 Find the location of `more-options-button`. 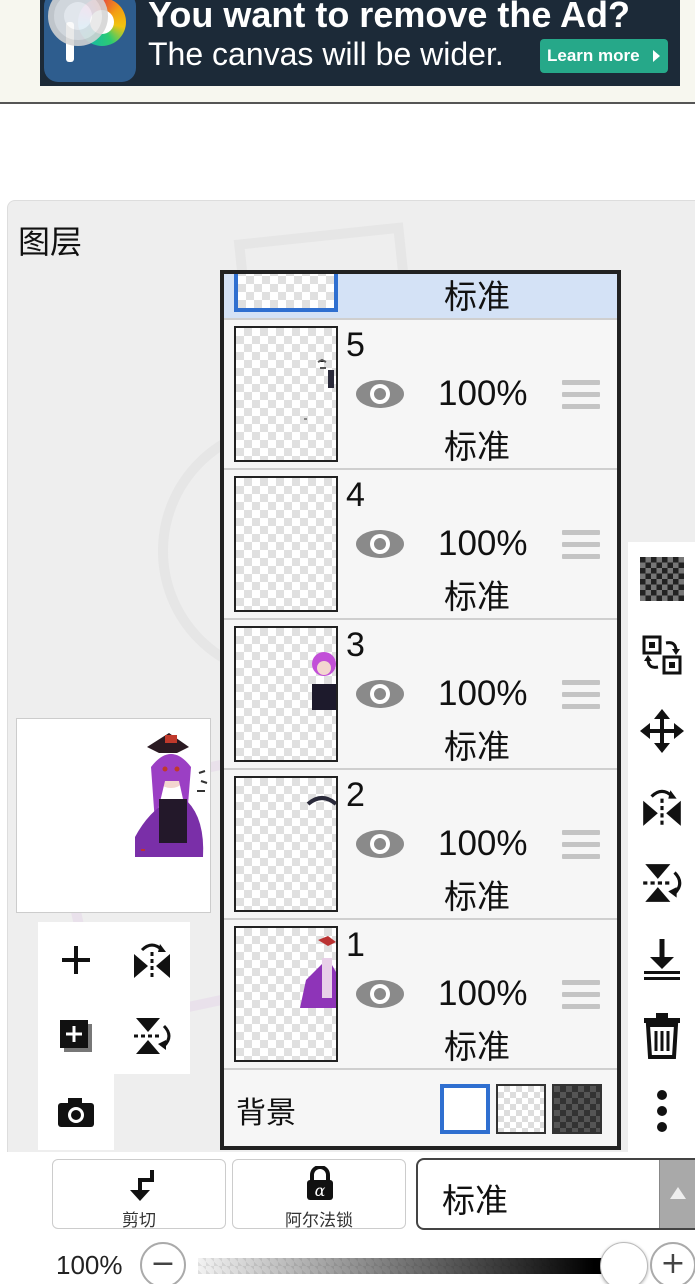

more-options-button is located at coordinates (661, 1111).